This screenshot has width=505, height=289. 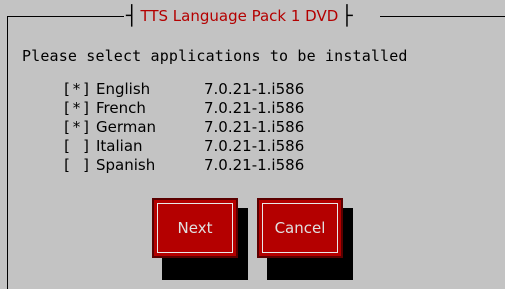 What do you see at coordinates (347, 16) in the screenshot?
I see `title-bracket-right: ├` at bounding box center [347, 16].